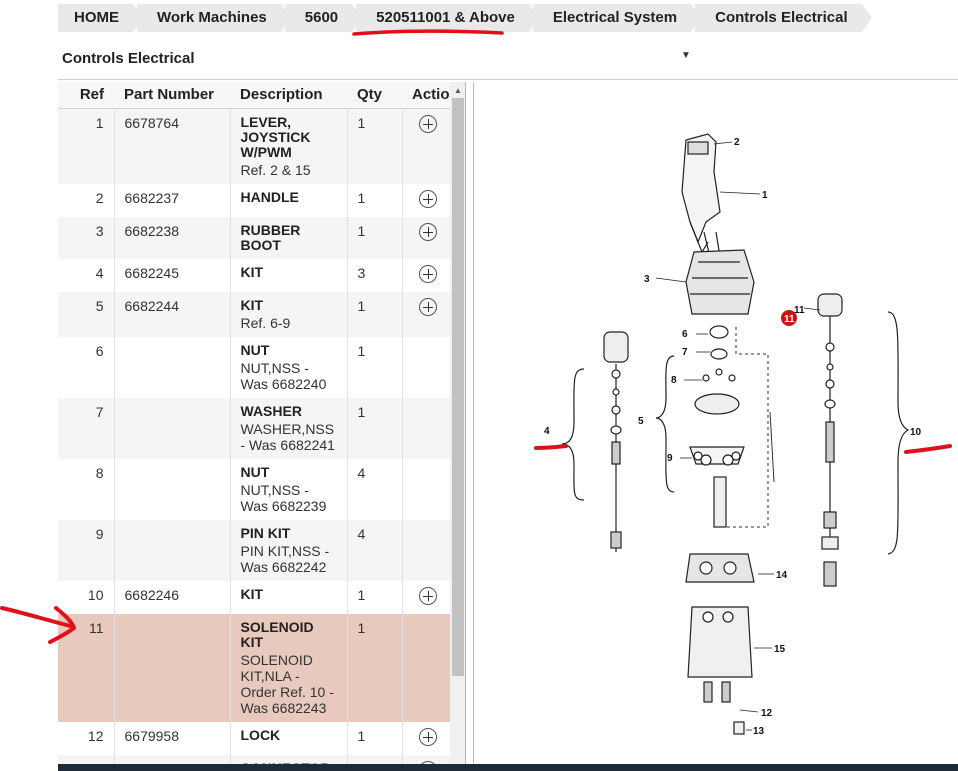 The width and height of the screenshot is (958, 771). What do you see at coordinates (86, 275) in the screenshot?
I see `cell-ref: 4` at bounding box center [86, 275].